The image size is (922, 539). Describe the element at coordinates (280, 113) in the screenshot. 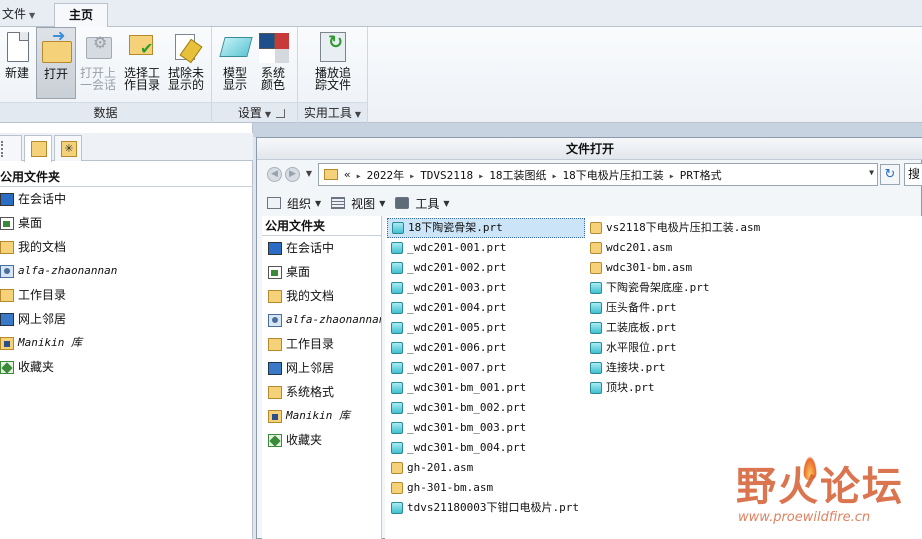

I see `dialog-launcher-icon` at that location.